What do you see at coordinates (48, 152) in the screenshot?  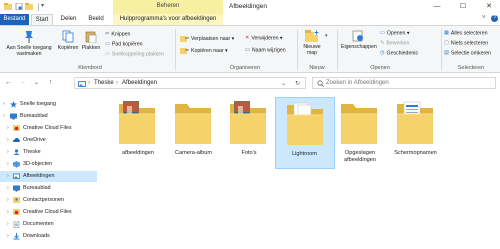 I see `sidebar-item-theske: › Theske` at bounding box center [48, 152].